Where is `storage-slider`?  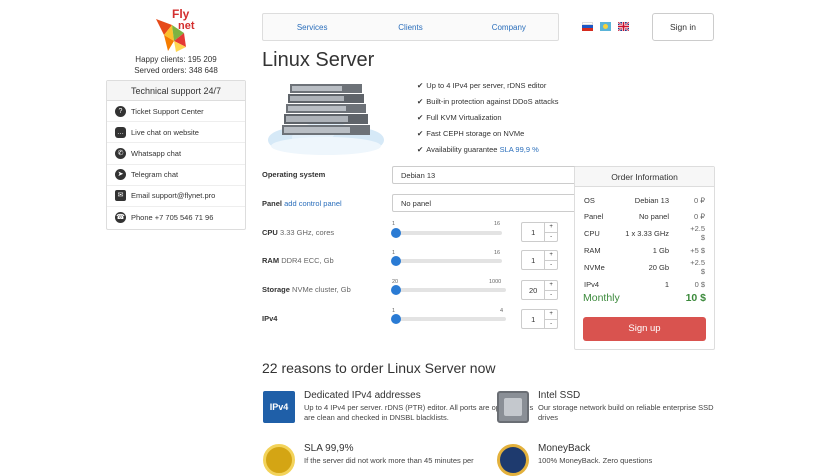 storage-slider is located at coordinates (448, 290).